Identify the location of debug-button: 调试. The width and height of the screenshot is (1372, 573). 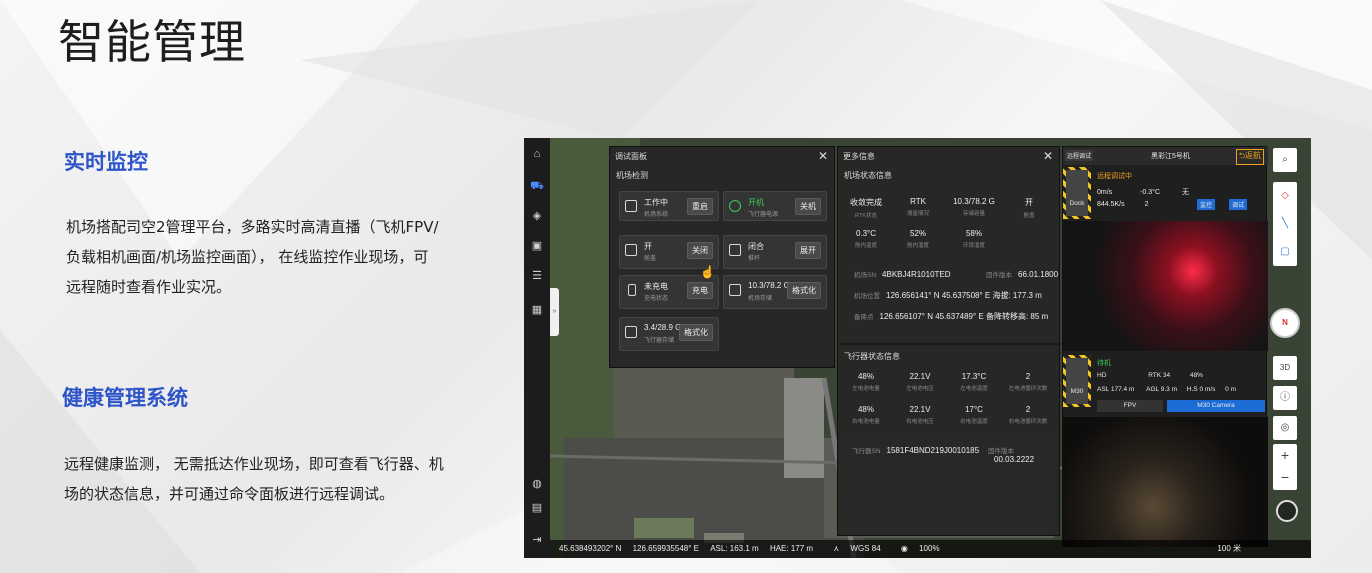
(1238, 204).